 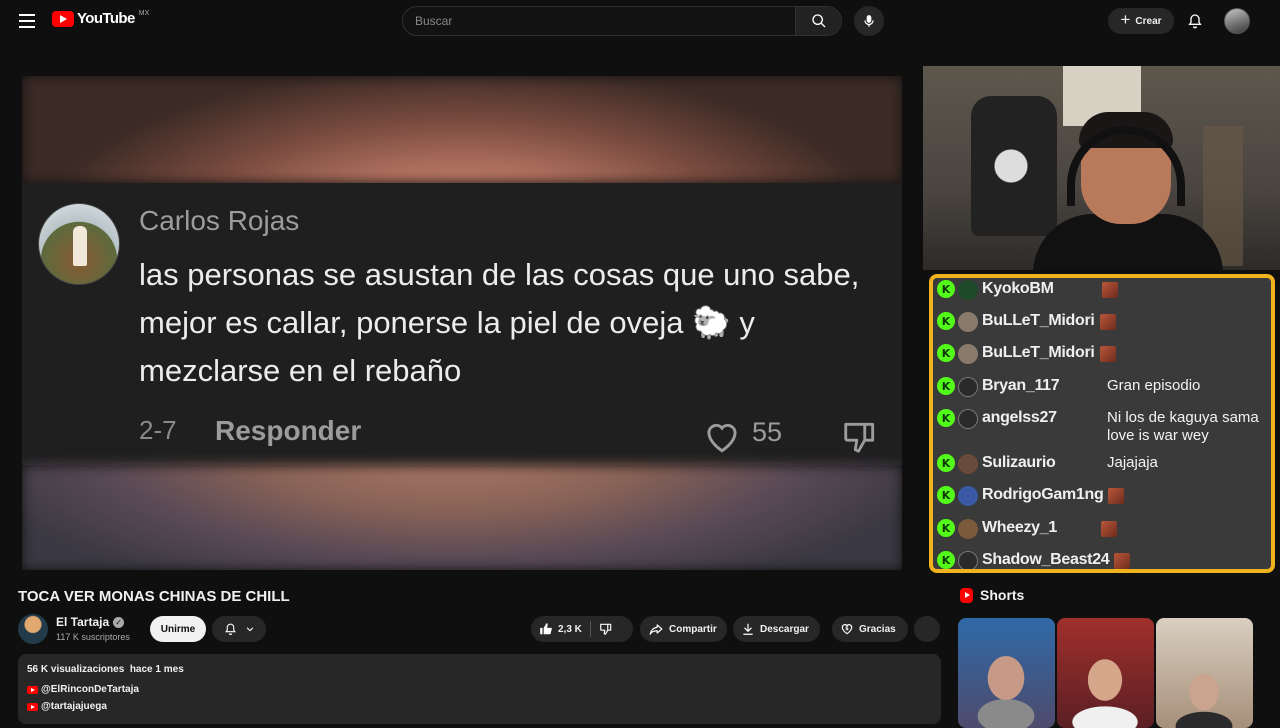 What do you see at coordinates (288, 430) in the screenshot?
I see `comment-reply-label: Responder` at bounding box center [288, 430].